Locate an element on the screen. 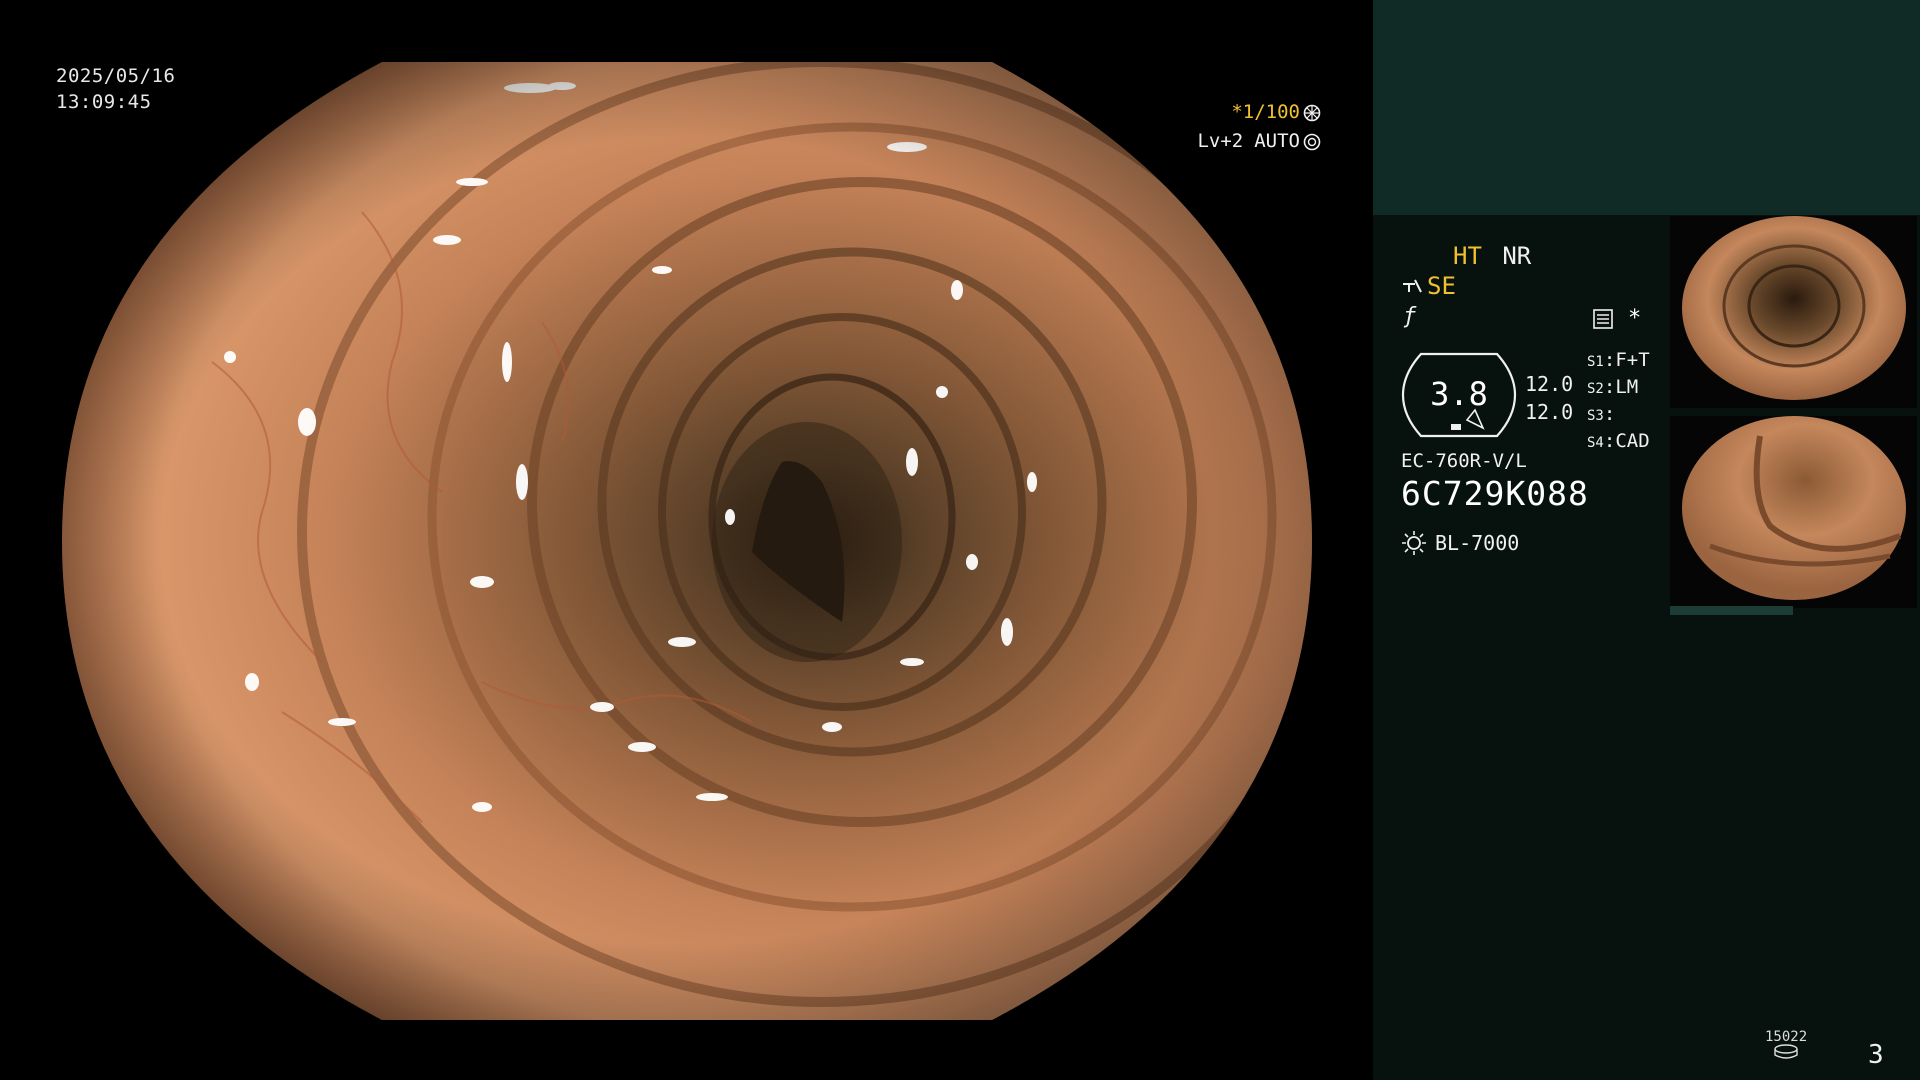 The height and width of the screenshot is (1080, 1920). setting-b: 12.0 is located at coordinates (1549, 412).